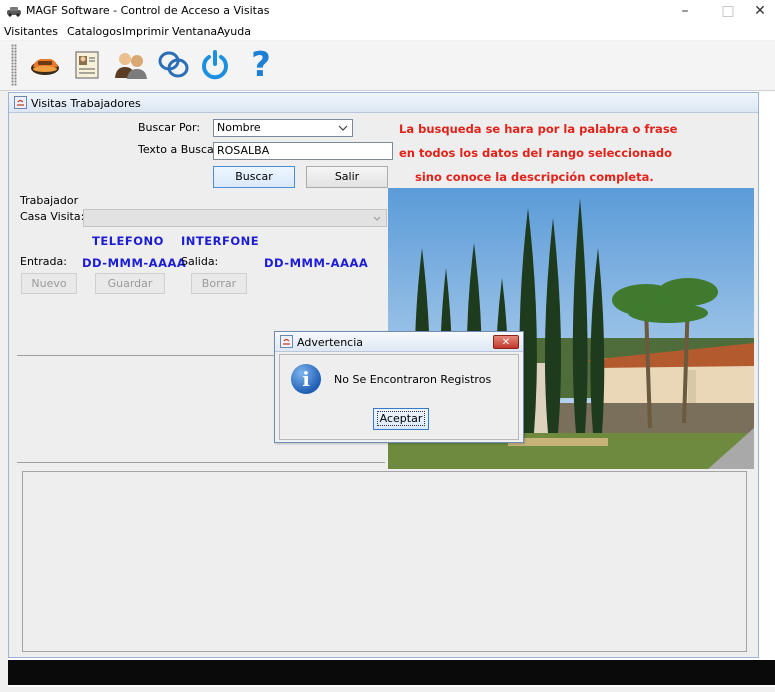 This screenshot has width=775, height=692. Describe the element at coordinates (134, 263) in the screenshot. I see `entrada-value: DD-MMM-AAAA` at that location.